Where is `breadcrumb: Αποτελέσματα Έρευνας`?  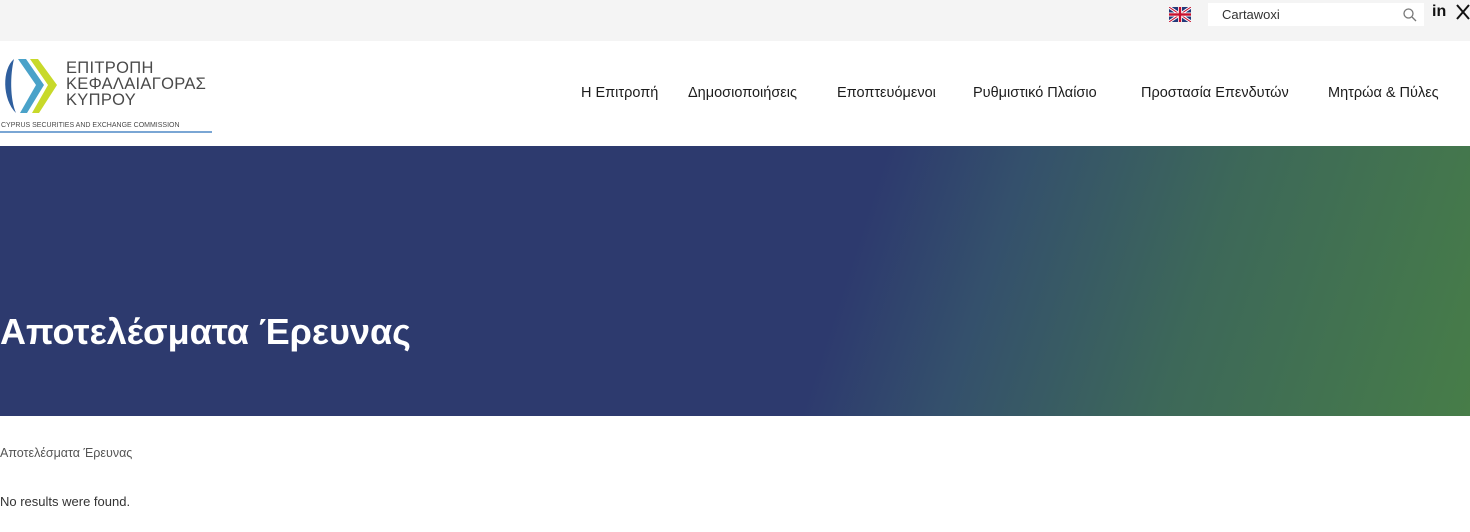 breadcrumb: Αποτελέσματα Έρευνας is located at coordinates (66, 453).